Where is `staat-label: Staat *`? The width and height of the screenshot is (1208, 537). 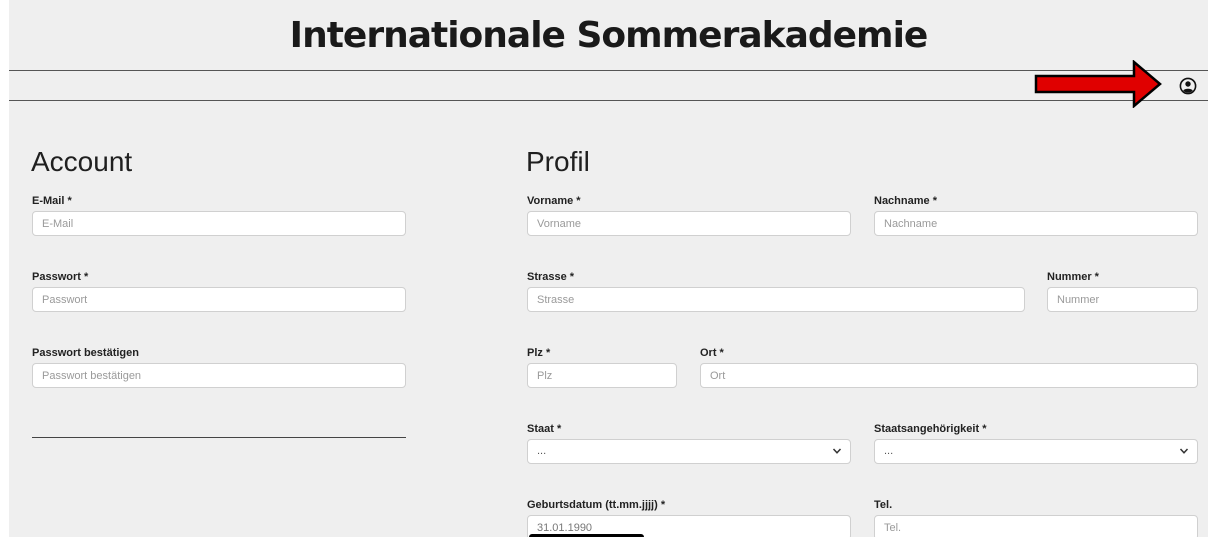 staat-label: Staat * is located at coordinates (544, 429).